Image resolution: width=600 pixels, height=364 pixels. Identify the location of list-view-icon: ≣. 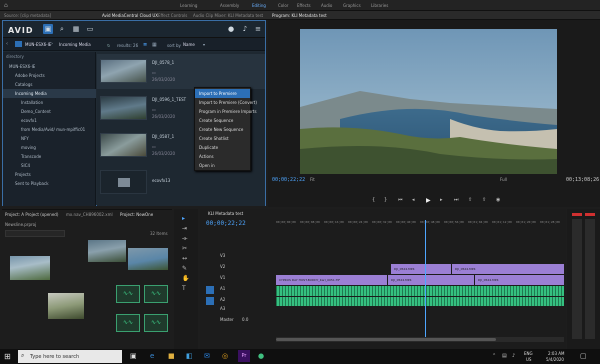
(145, 45).